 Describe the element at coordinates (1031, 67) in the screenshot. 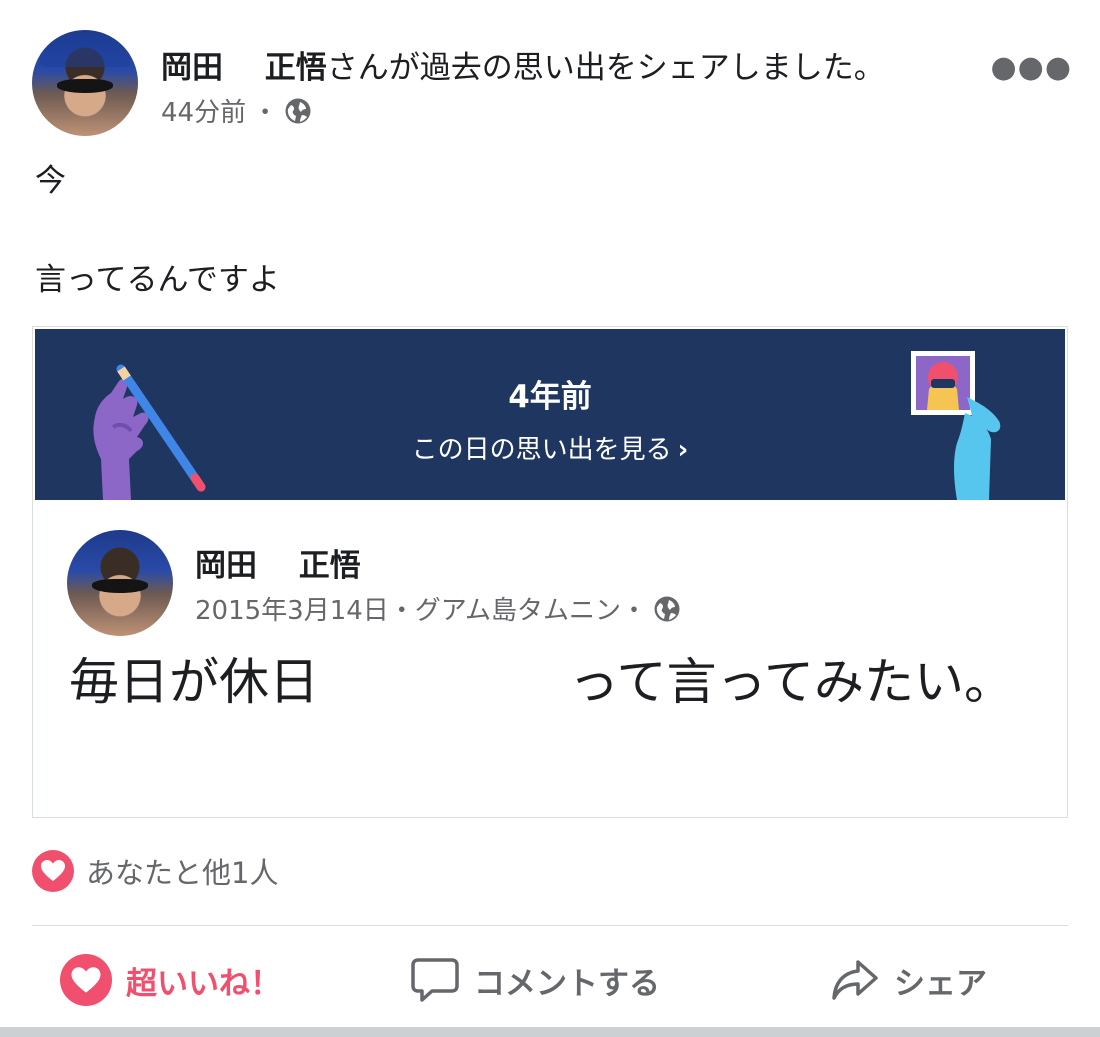

I see `more-dots-icon: ●●●` at that location.